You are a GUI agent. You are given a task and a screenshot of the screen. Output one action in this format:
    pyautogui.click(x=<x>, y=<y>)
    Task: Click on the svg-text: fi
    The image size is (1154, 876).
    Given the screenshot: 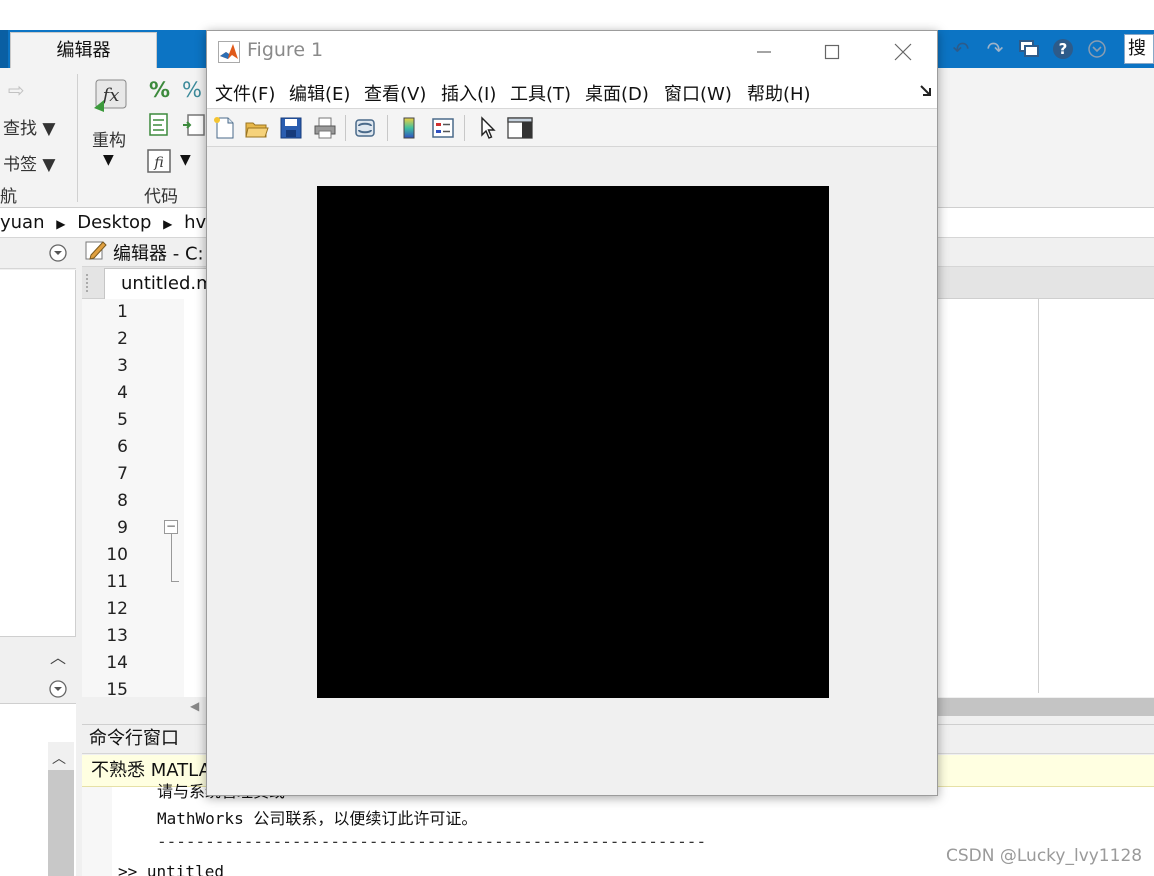 What is the action you would take?
    pyautogui.click(x=158, y=163)
    